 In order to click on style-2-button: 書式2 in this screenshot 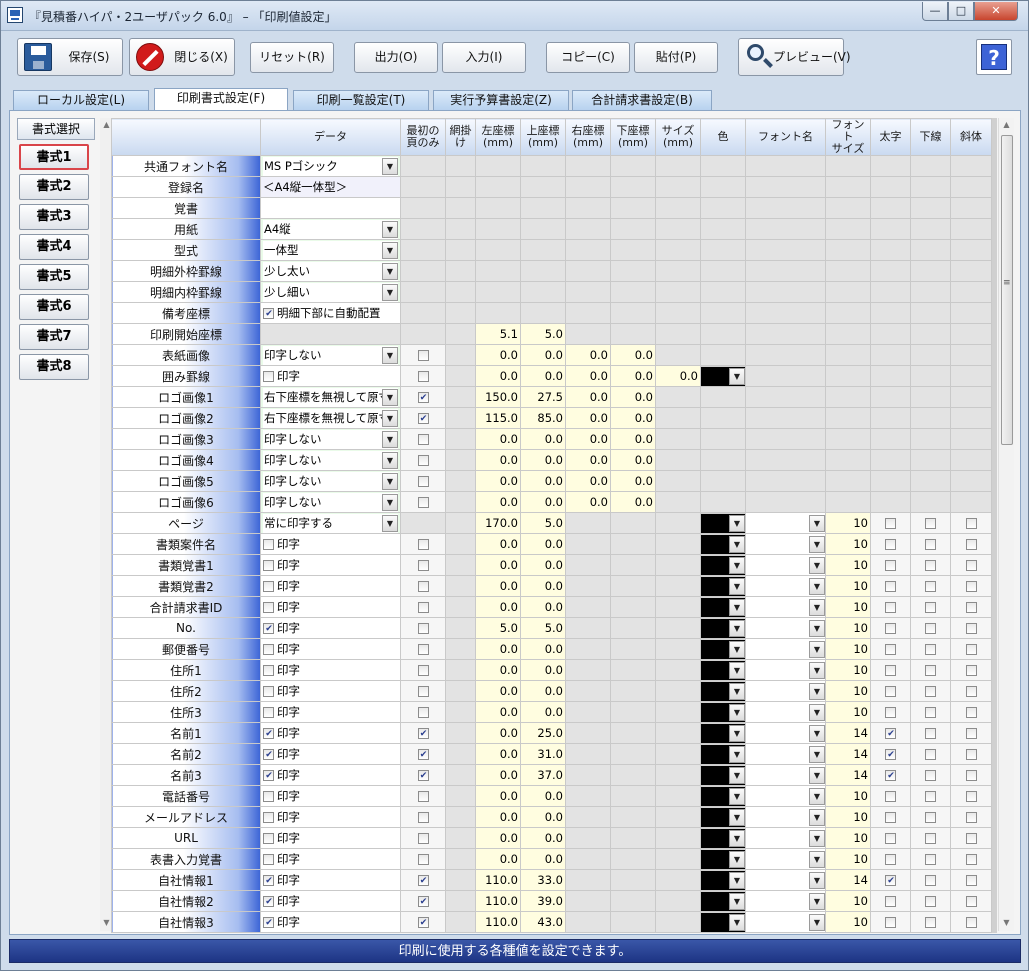, I will do `click(54, 187)`.